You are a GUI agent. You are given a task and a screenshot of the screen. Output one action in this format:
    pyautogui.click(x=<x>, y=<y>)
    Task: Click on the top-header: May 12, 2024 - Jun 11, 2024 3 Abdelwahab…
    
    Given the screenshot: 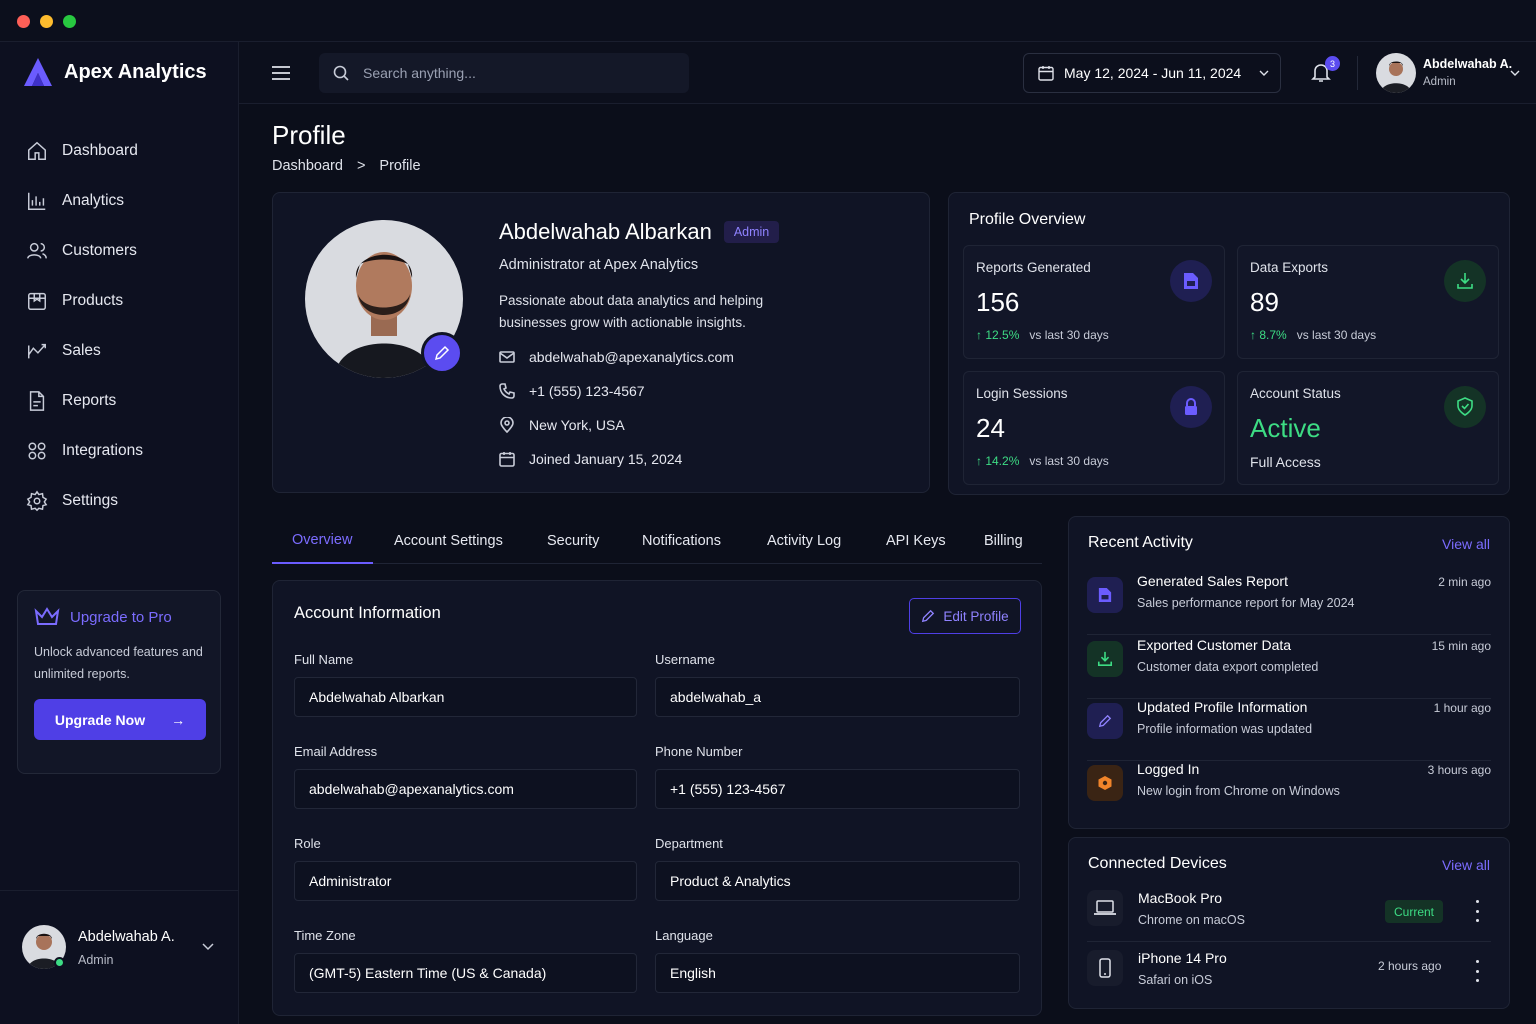 What is the action you would take?
    pyautogui.click(x=887, y=73)
    